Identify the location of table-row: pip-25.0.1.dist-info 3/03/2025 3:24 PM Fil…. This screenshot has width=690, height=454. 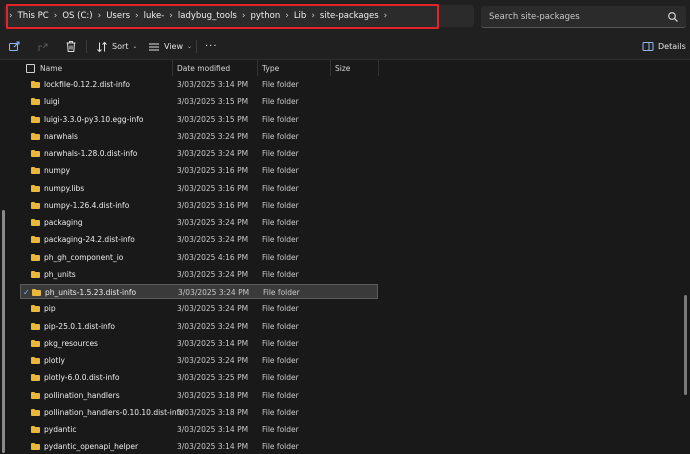
(199, 326).